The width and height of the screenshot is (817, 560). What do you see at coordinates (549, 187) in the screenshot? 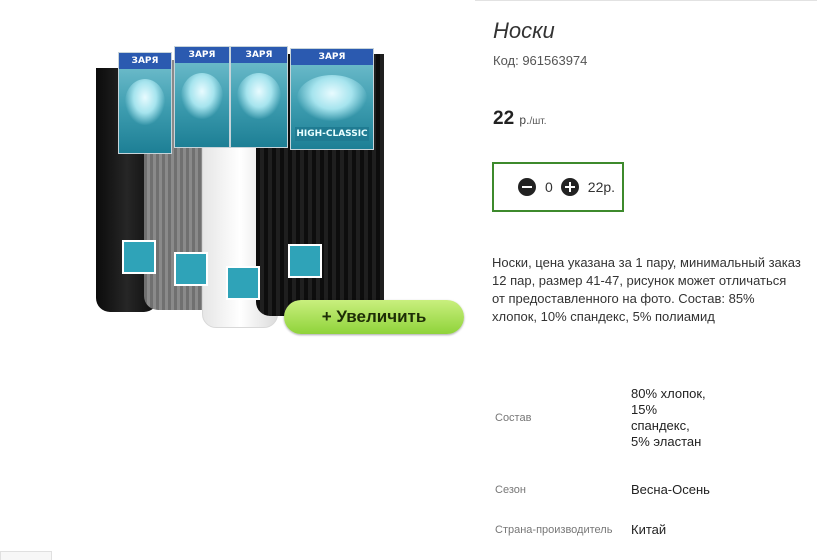
I see `quantity-value: 0` at bounding box center [549, 187].